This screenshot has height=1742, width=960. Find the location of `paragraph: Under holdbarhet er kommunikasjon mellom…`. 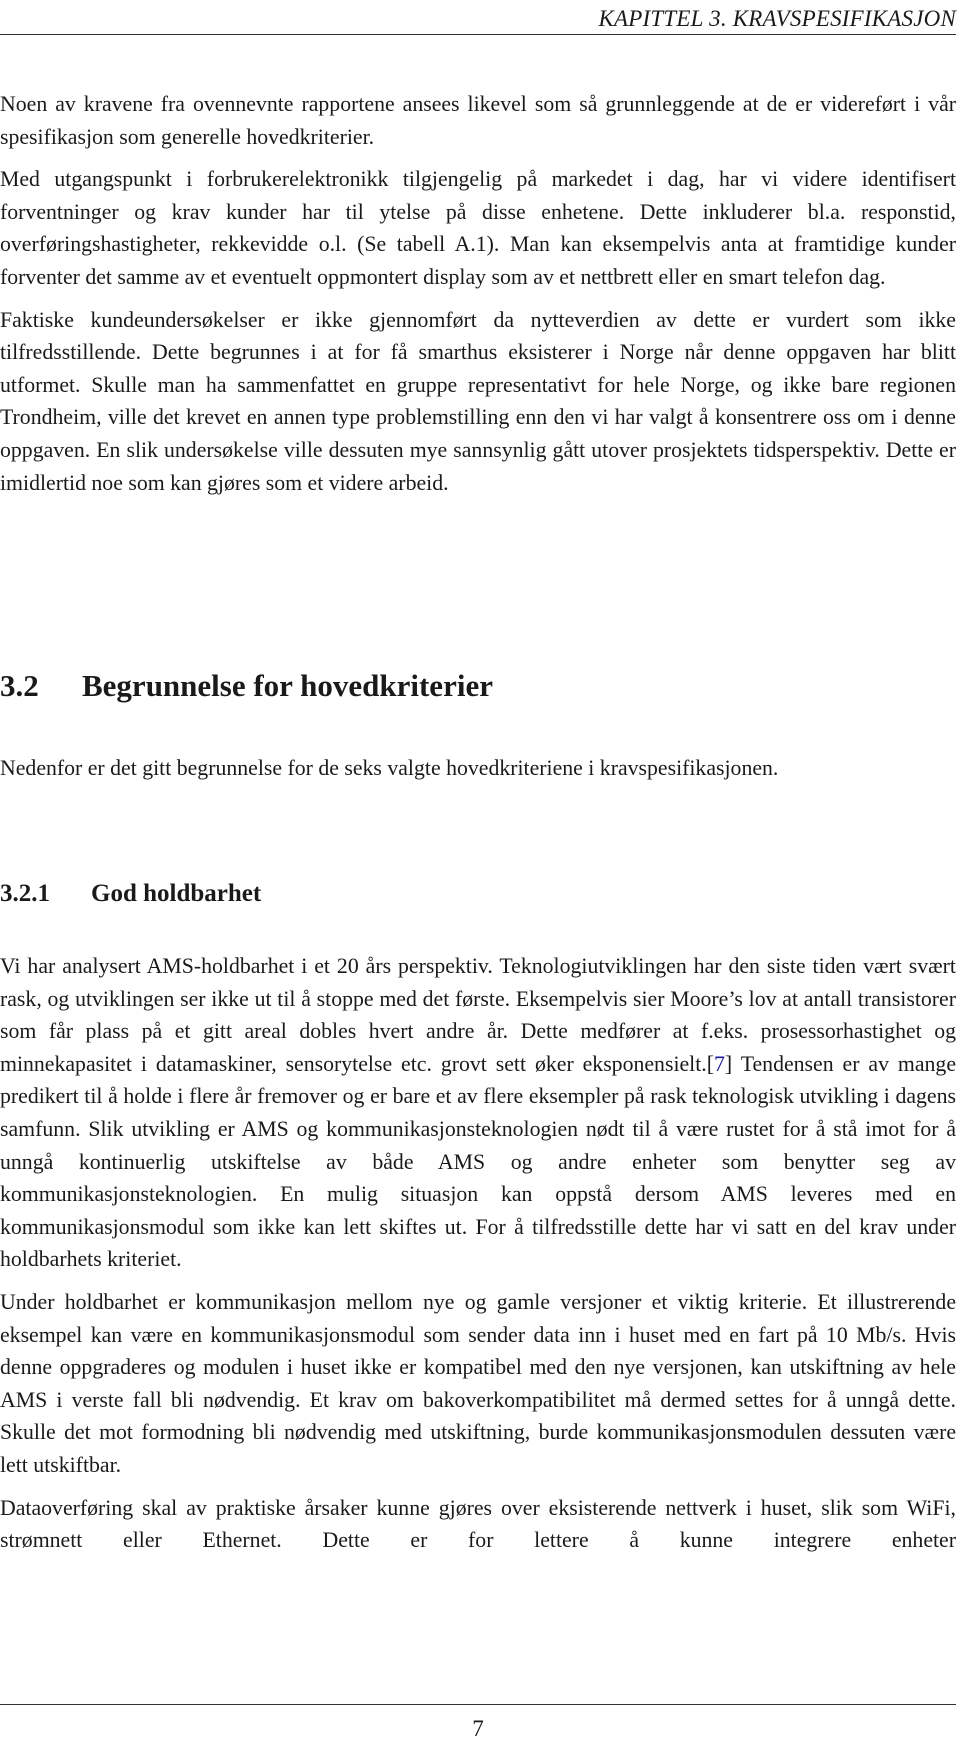

paragraph: Under holdbarhet er kommunikasjon mellom… is located at coordinates (478, 1383).